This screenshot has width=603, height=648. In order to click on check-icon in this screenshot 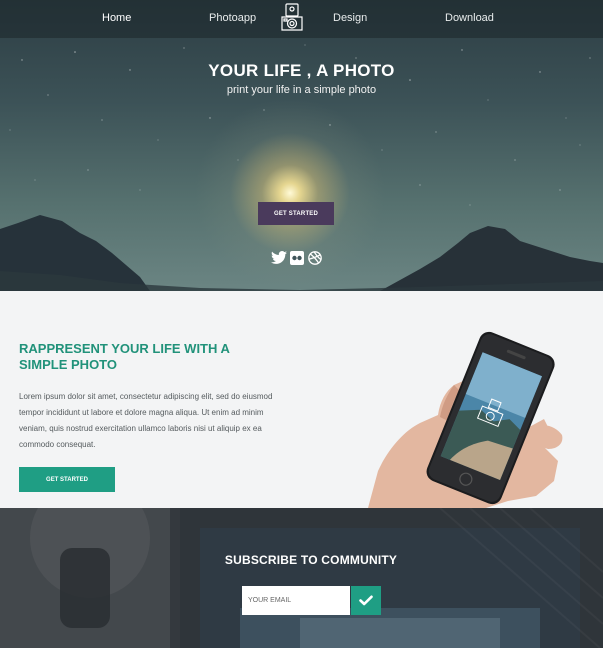, I will do `click(366, 600)`.